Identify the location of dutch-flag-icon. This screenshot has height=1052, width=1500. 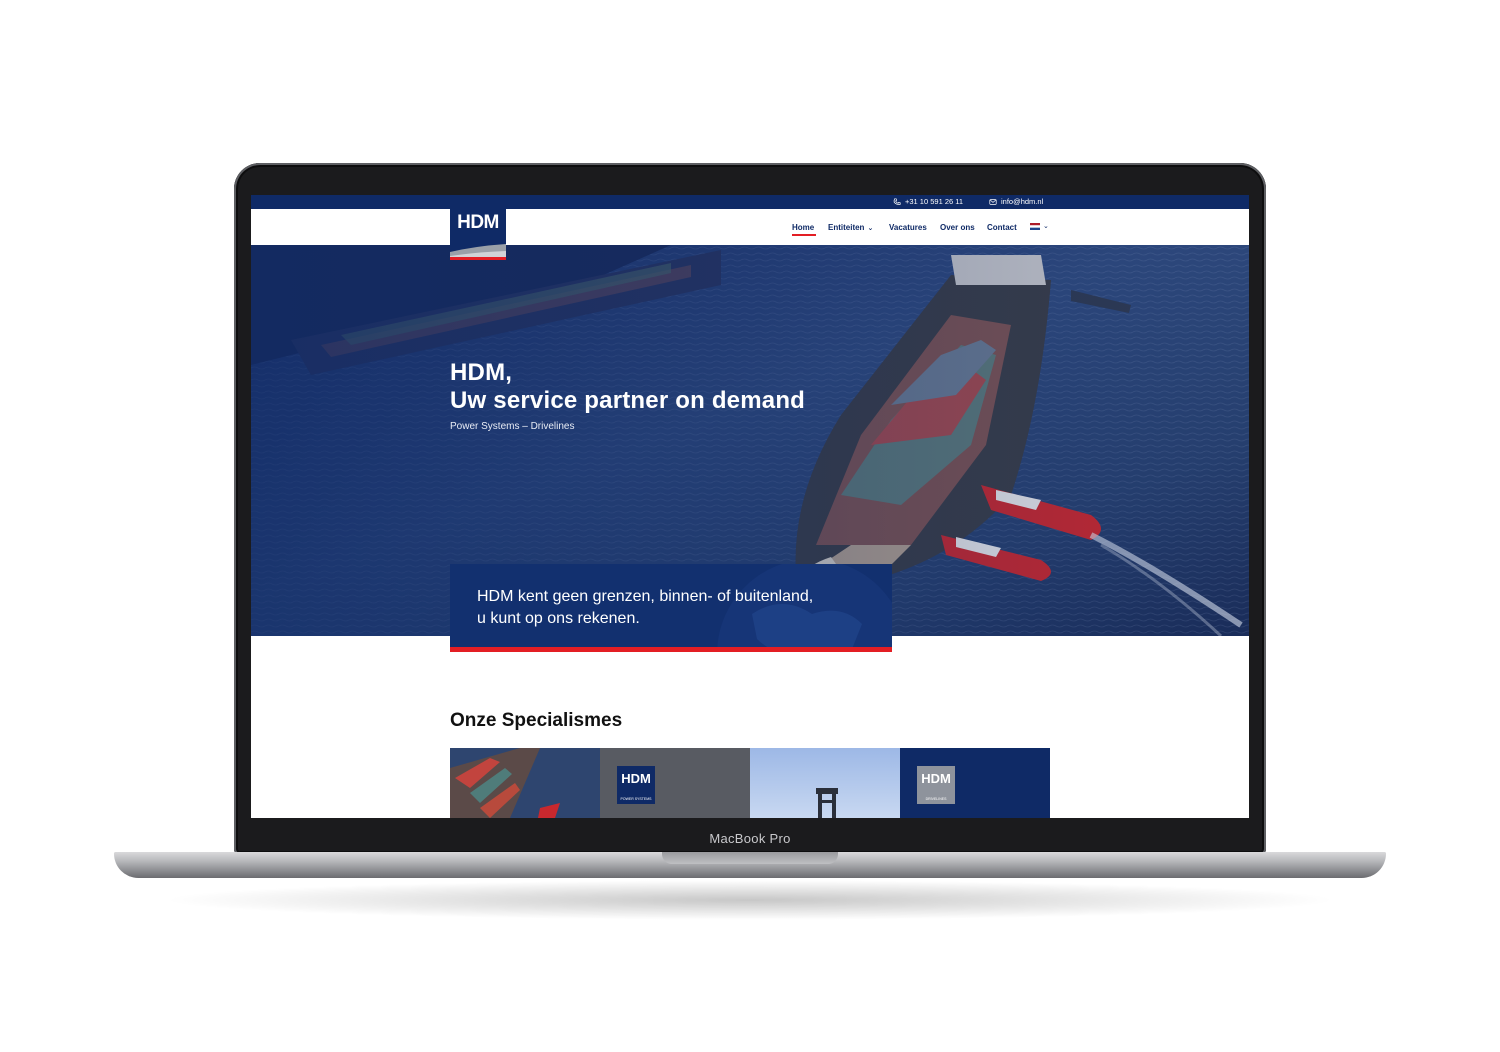
(1035, 226).